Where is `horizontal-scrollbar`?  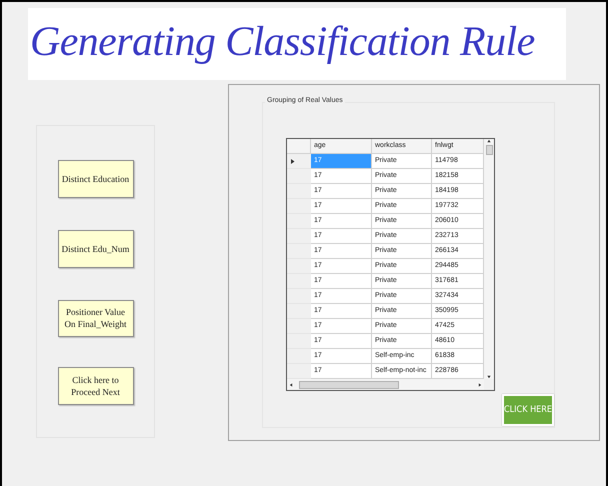 horizontal-scrollbar is located at coordinates (385, 384).